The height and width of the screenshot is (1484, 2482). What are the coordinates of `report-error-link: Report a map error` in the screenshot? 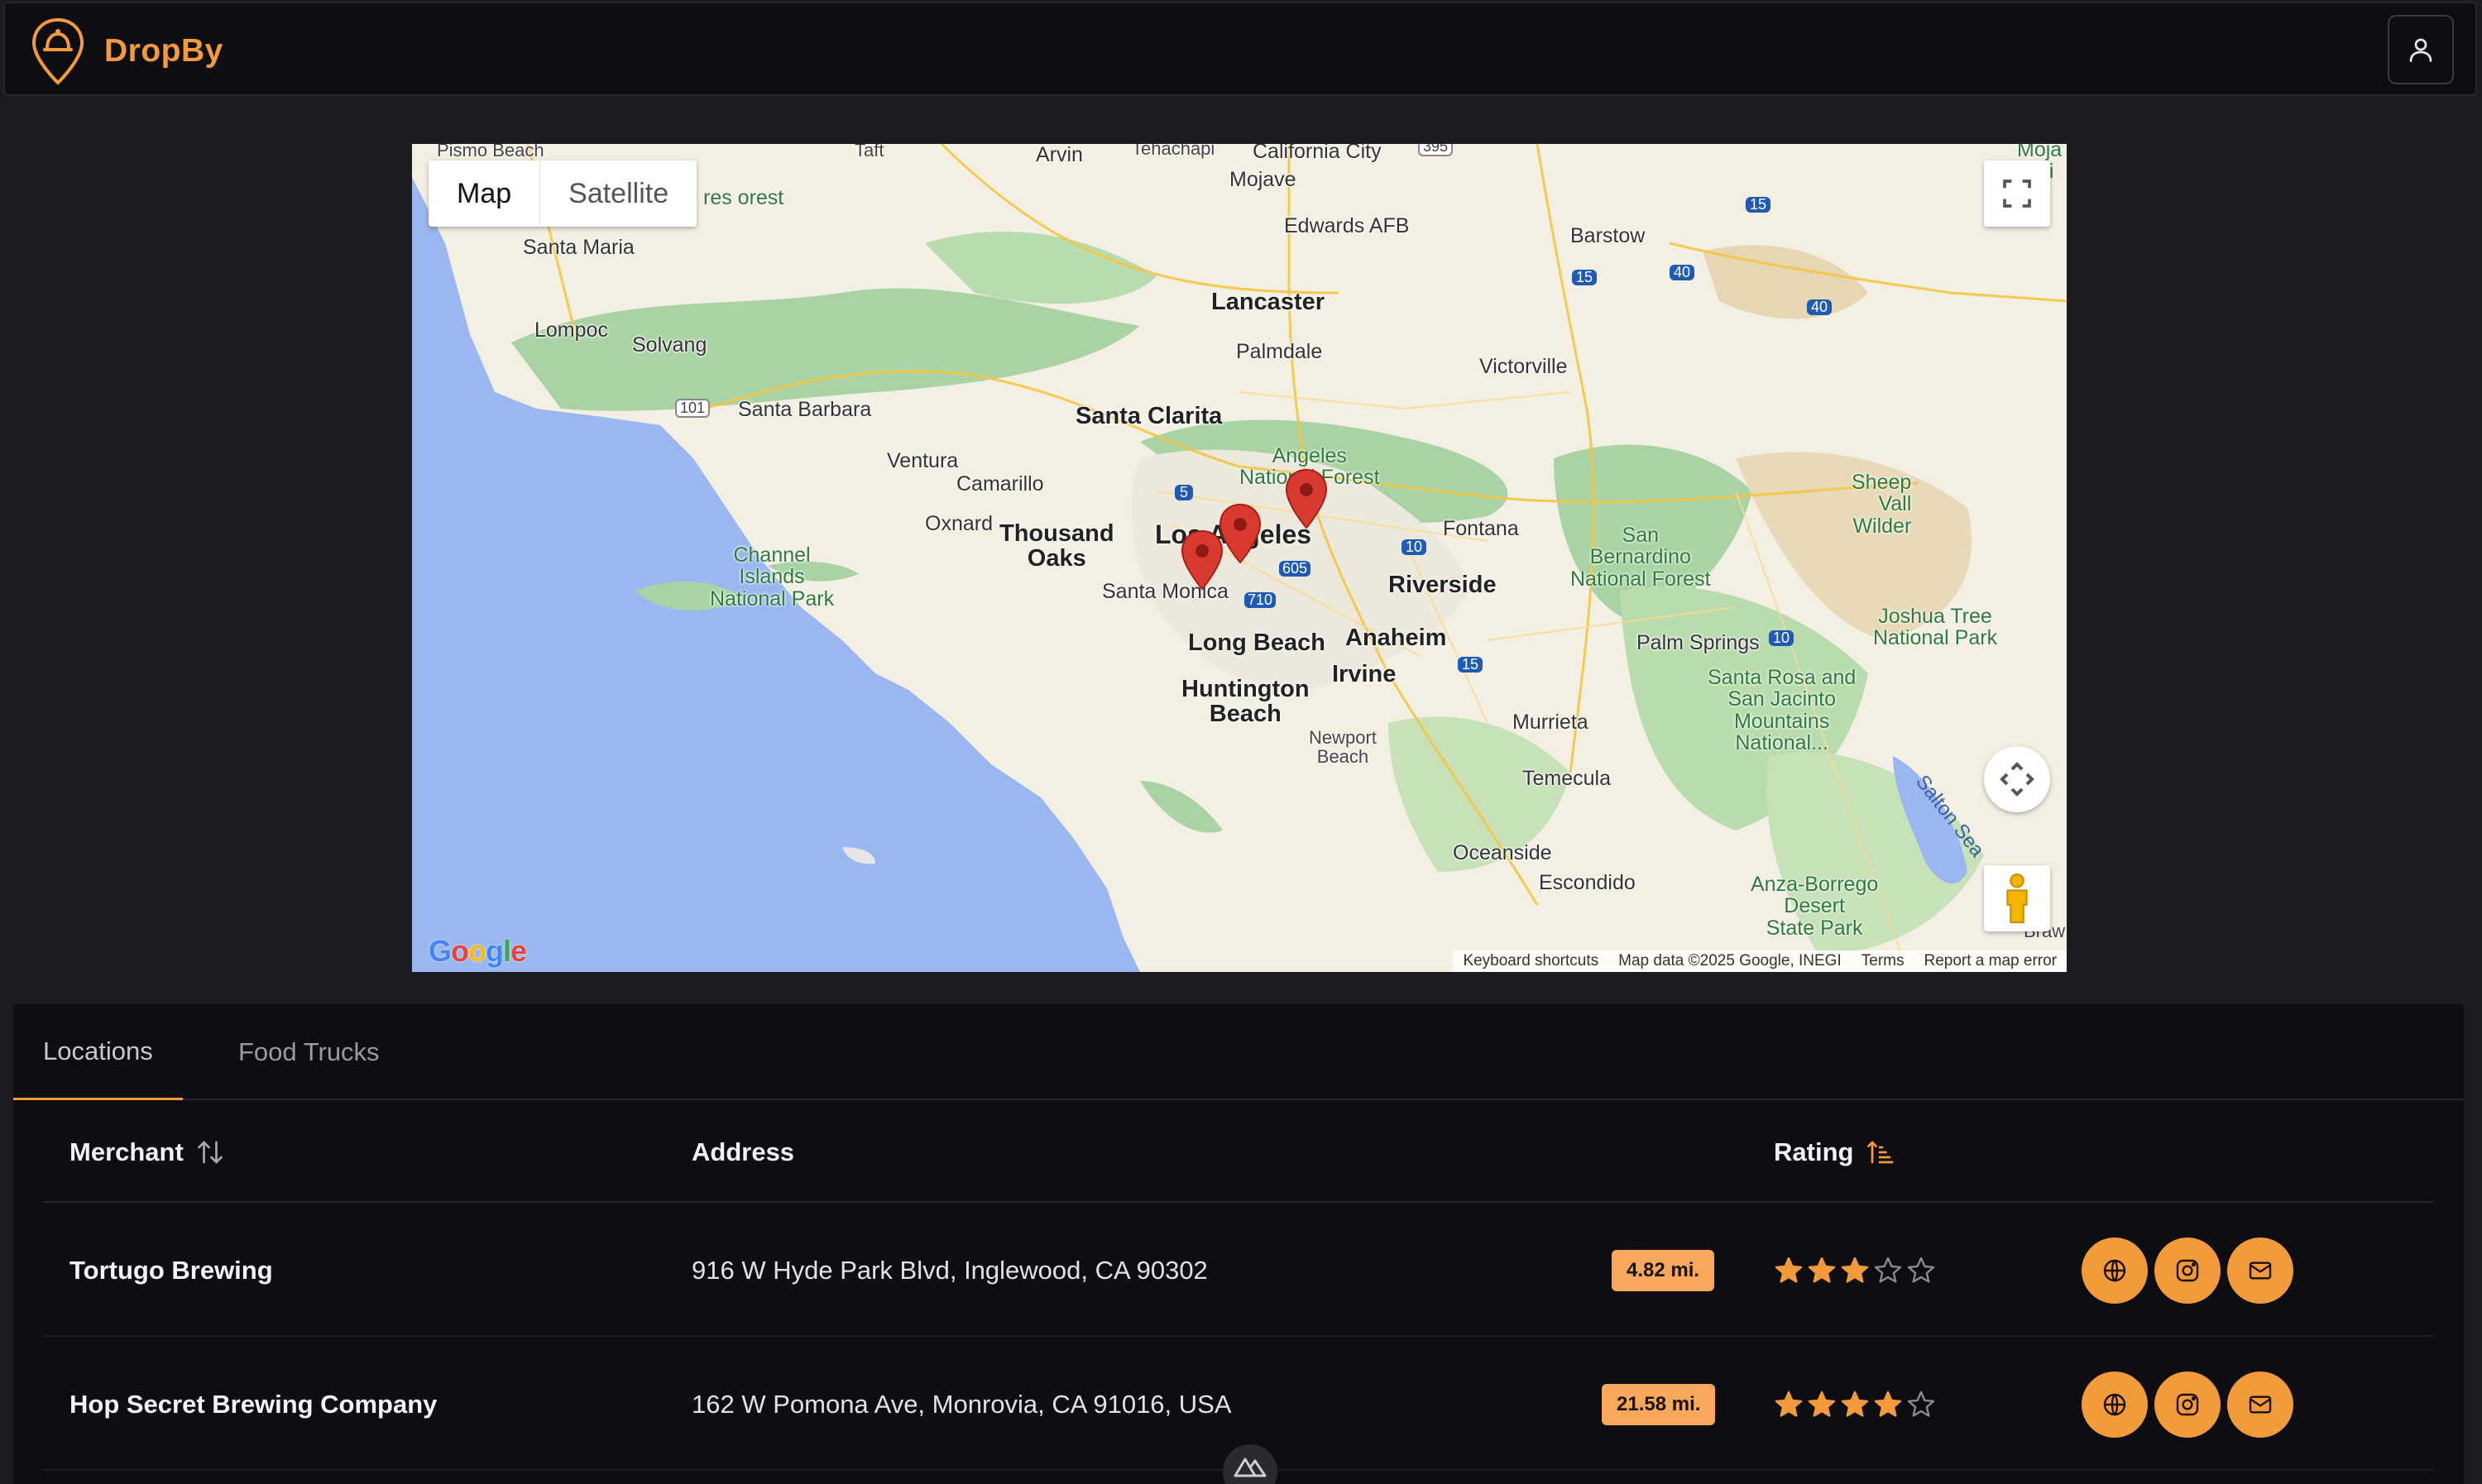 It's located at (1990, 961).